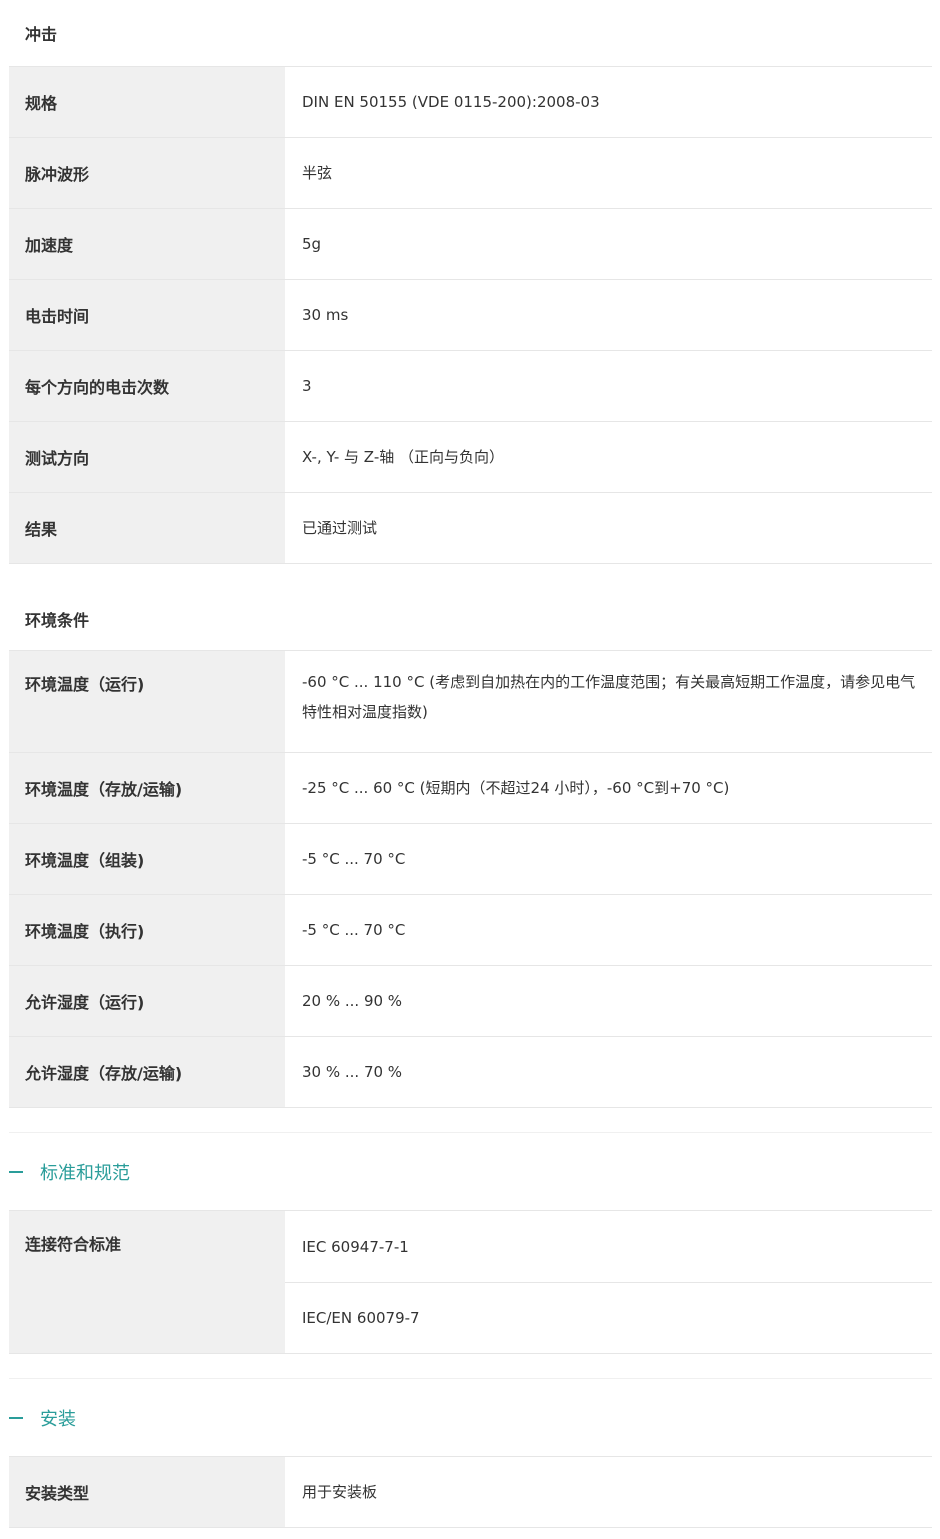 The width and height of the screenshot is (940, 1539). I want to click on table-row: 电击时间 30 ms, so click(470, 315).